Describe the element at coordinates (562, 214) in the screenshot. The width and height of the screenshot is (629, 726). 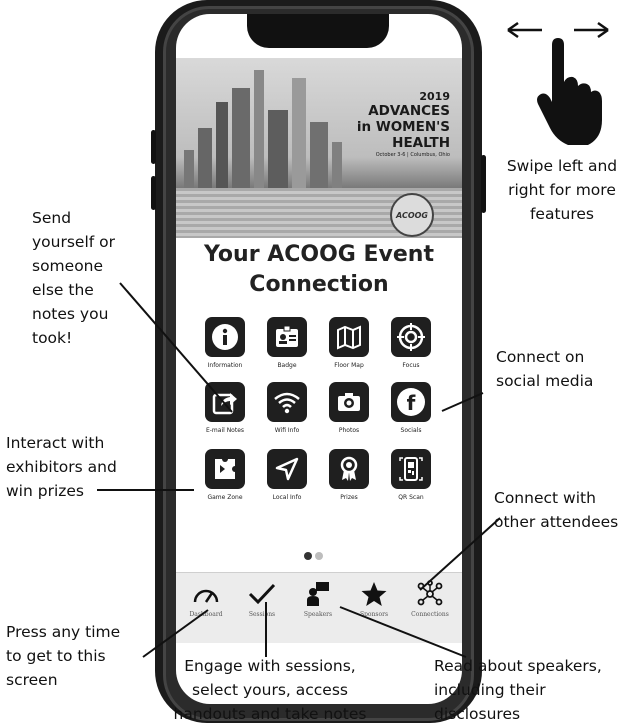
I see `callout-line: features` at that location.